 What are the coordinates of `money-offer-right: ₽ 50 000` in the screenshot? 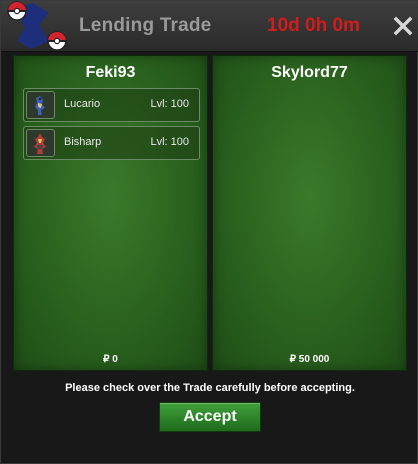 It's located at (309, 359).